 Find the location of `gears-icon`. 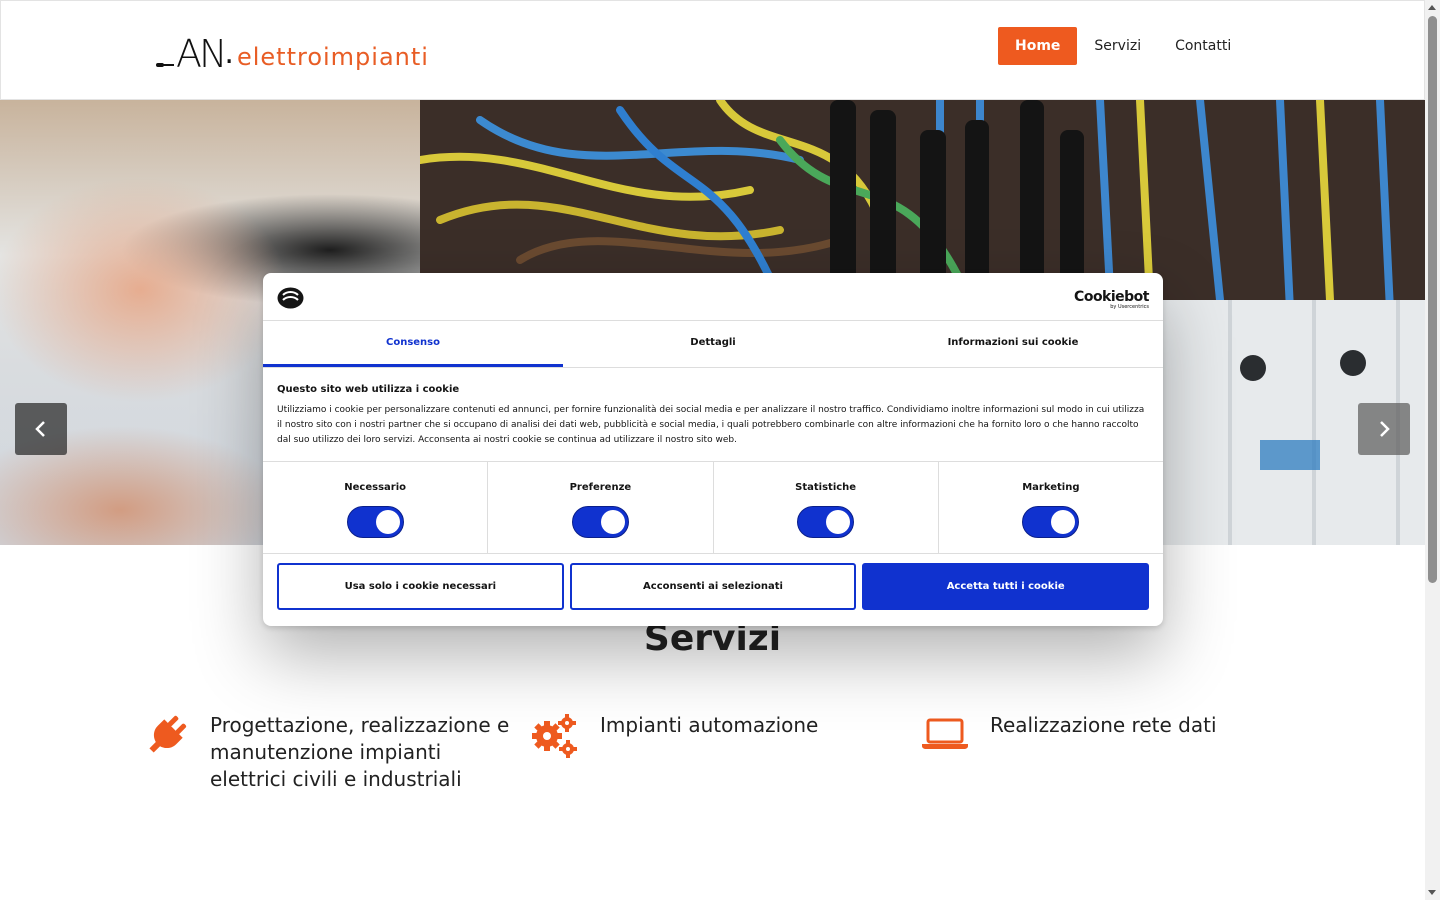

gears-icon is located at coordinates (554, 736).